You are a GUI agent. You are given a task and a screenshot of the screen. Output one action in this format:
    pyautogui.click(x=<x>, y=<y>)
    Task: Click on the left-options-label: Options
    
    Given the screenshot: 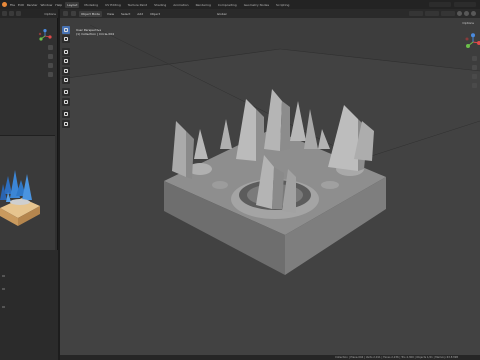 What is the action you would take?
    pyautogui.click(x=50, y=14)
    